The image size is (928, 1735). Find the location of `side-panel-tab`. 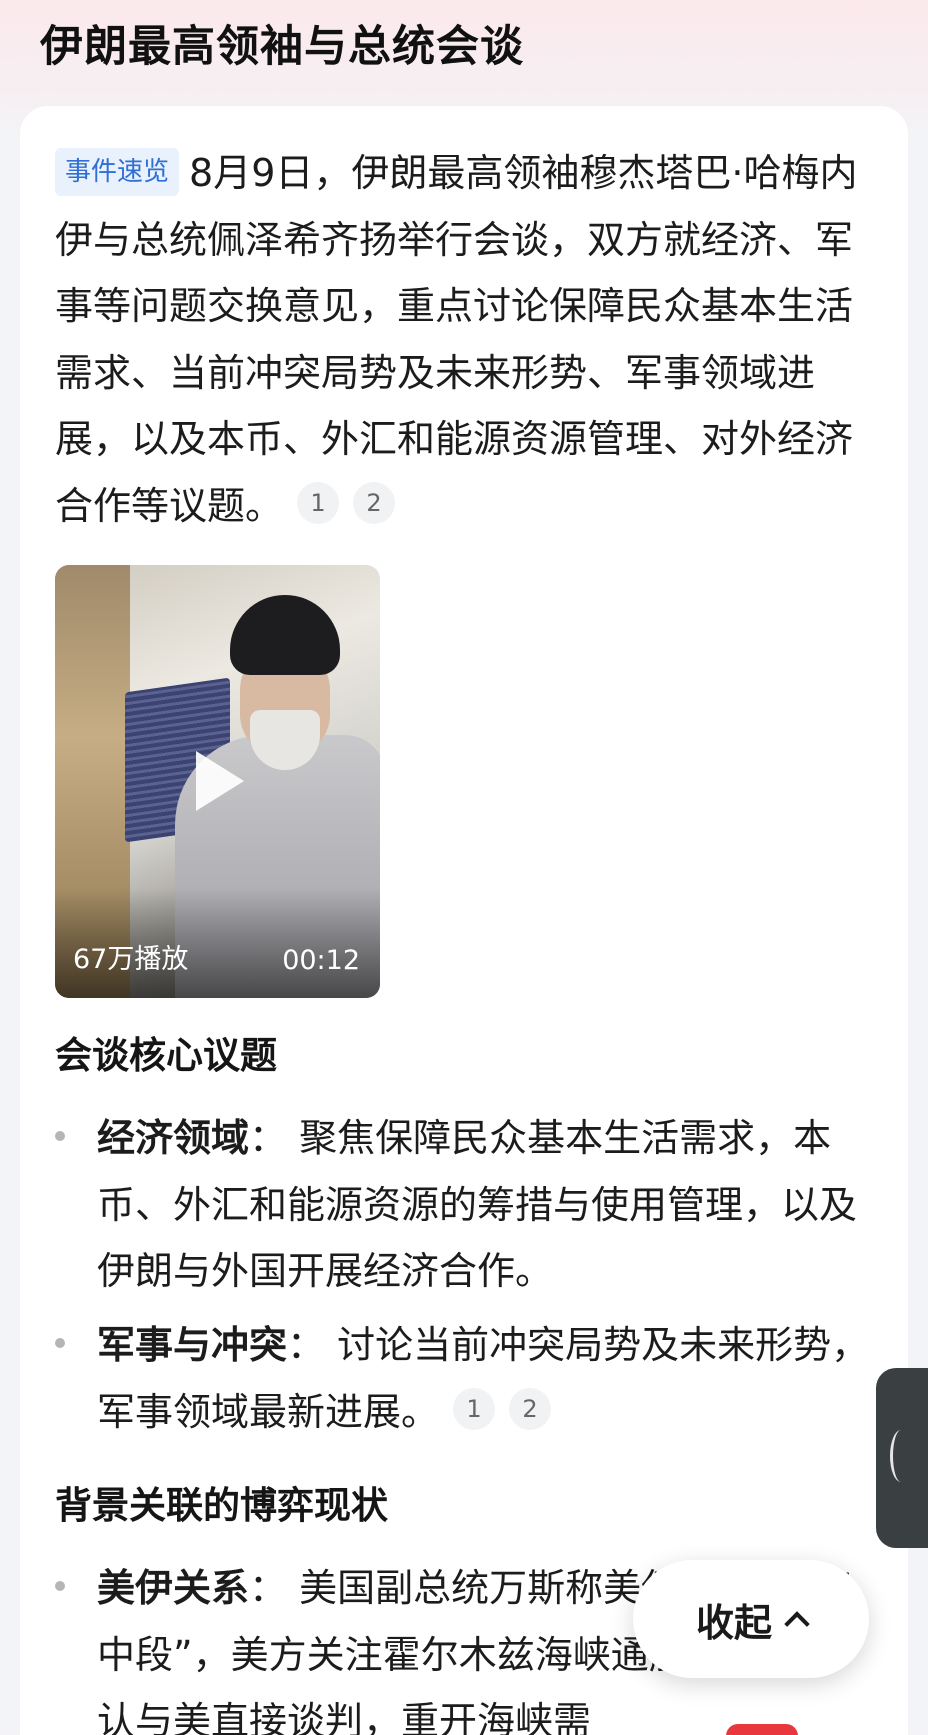

side-panel-tab is located at coordinates (902, 1458).